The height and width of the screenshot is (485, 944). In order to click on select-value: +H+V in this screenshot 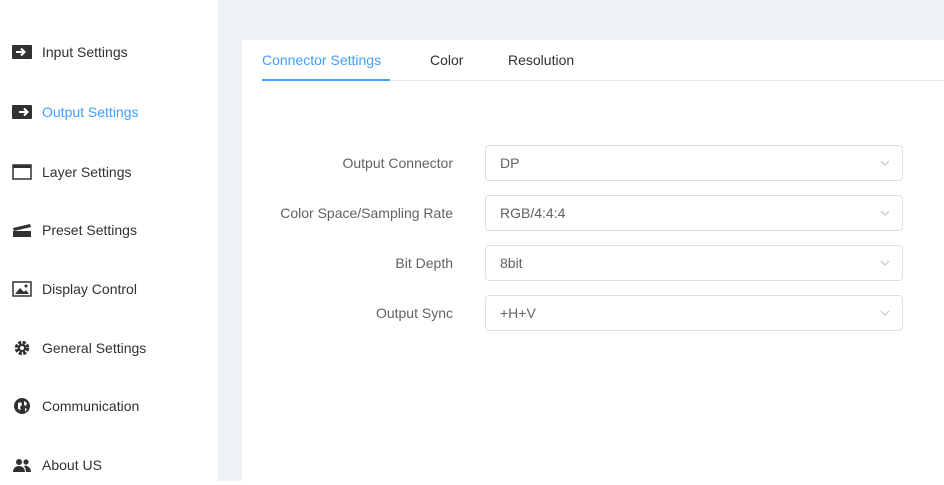, I will do `click(518, 313)`.